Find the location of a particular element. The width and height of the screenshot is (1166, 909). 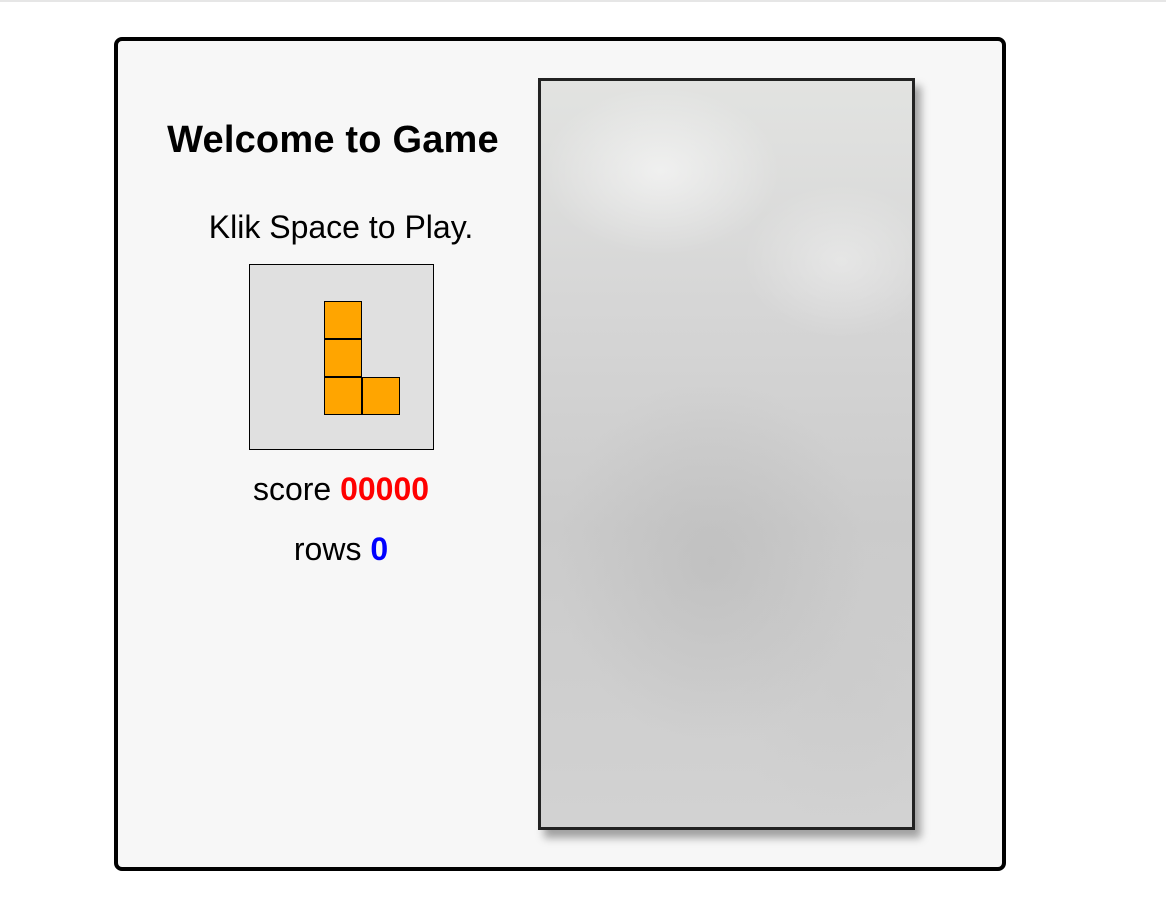

rows-value: 0 is located at coordinates (379, 549).